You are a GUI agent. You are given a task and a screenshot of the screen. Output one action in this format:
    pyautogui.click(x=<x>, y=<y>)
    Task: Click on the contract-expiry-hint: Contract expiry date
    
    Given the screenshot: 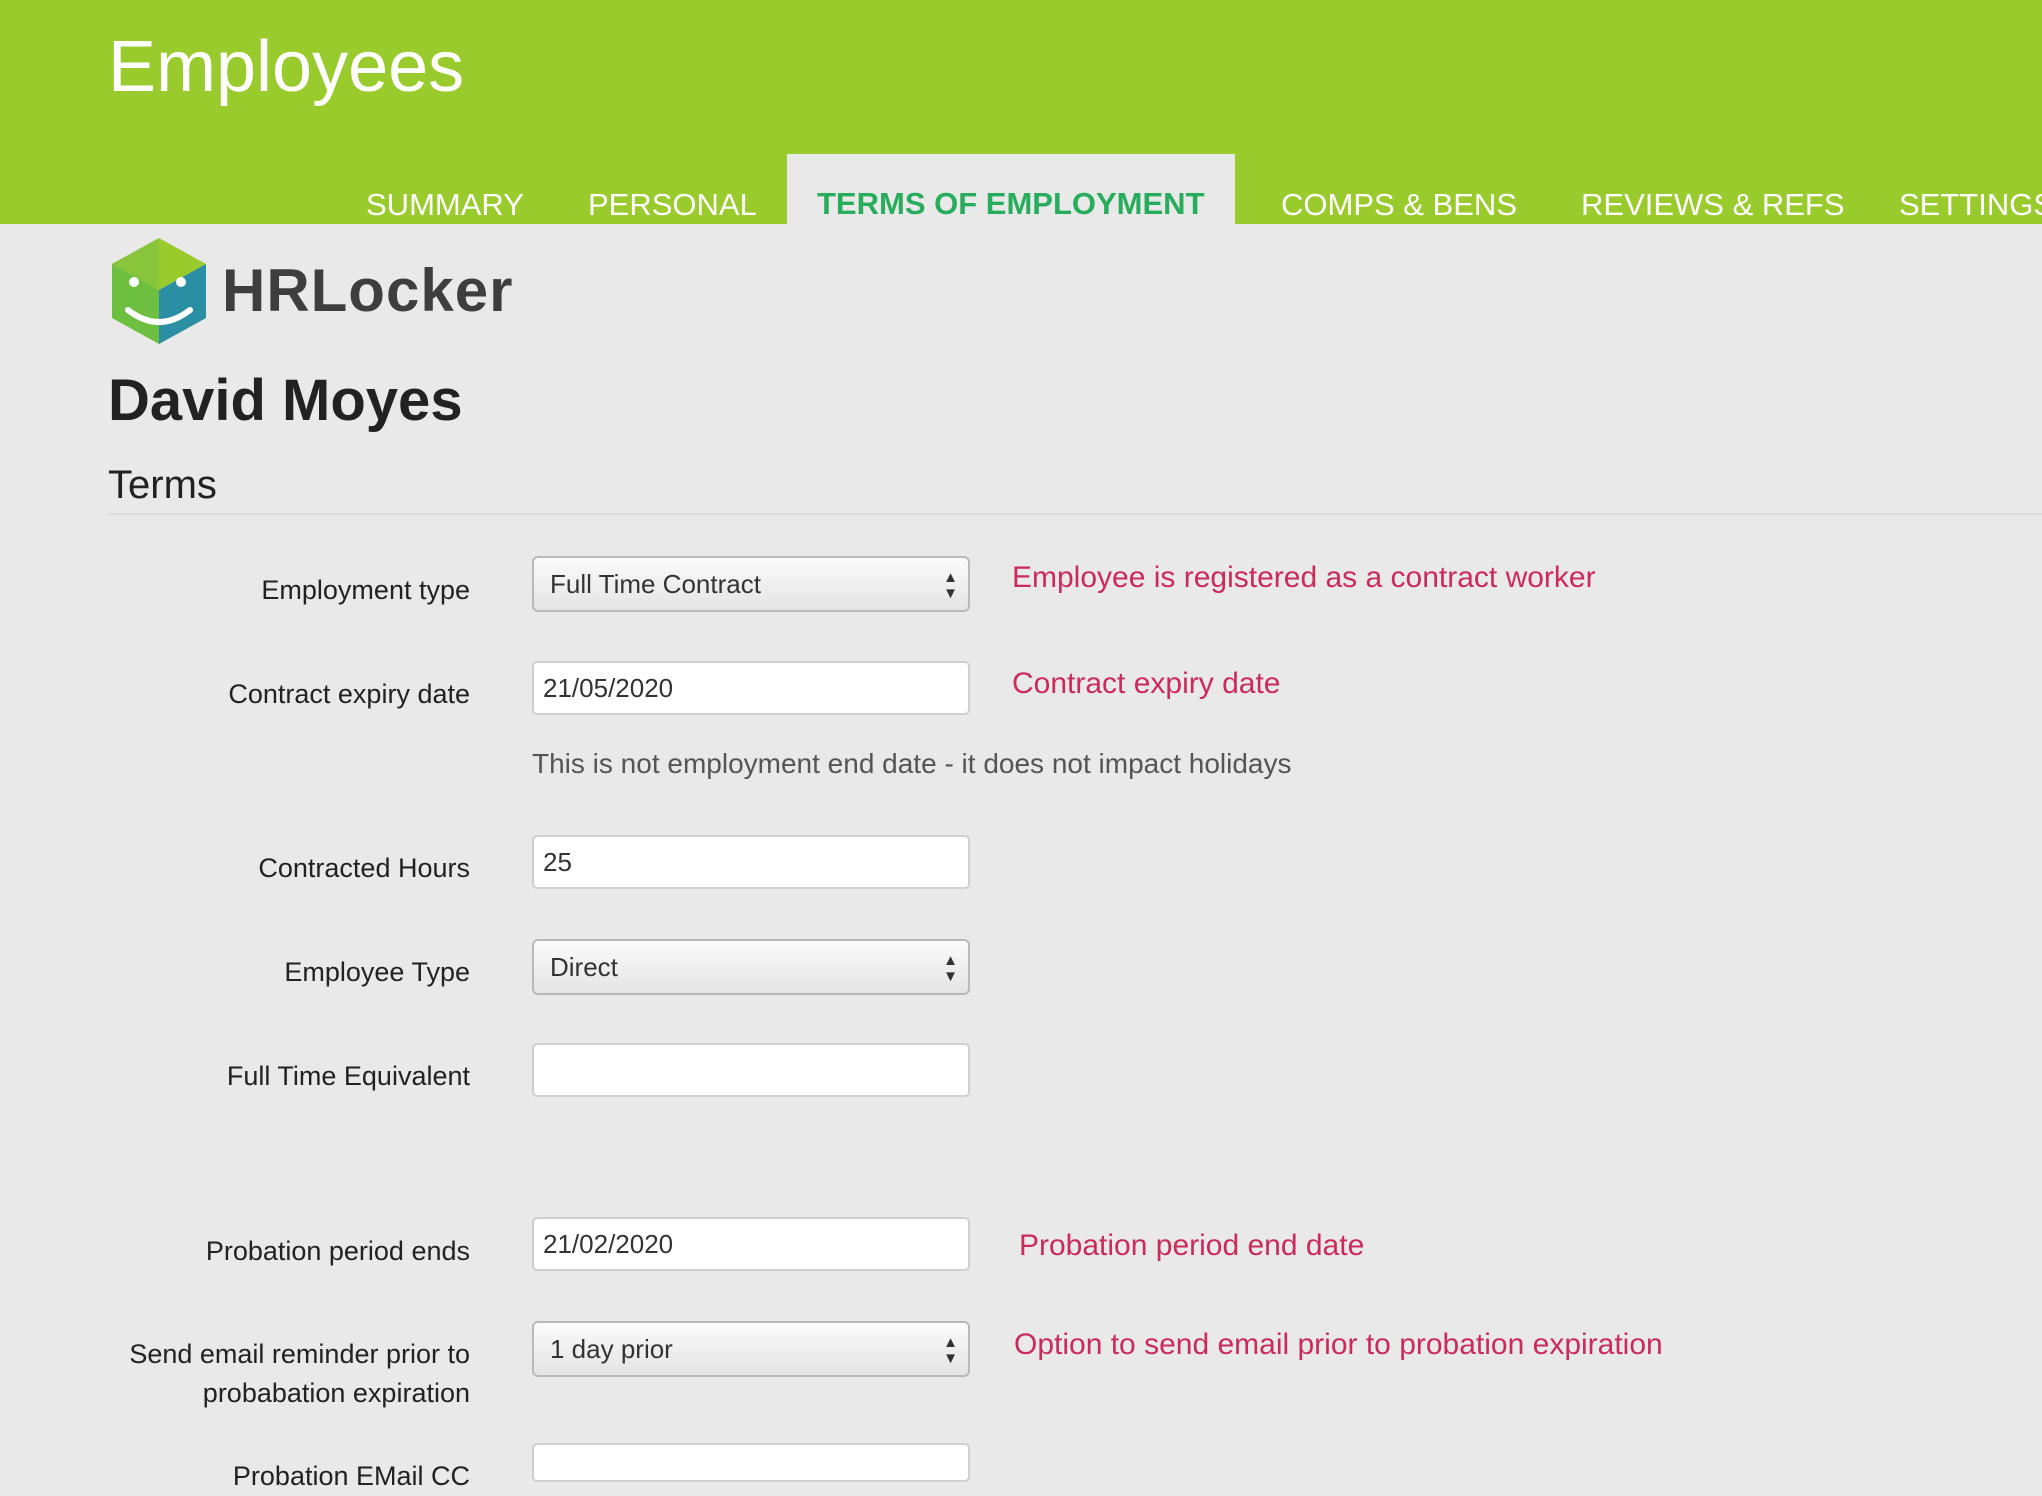 What is the action you would take?
    pyautogui.click(x=1146, y=683)
    